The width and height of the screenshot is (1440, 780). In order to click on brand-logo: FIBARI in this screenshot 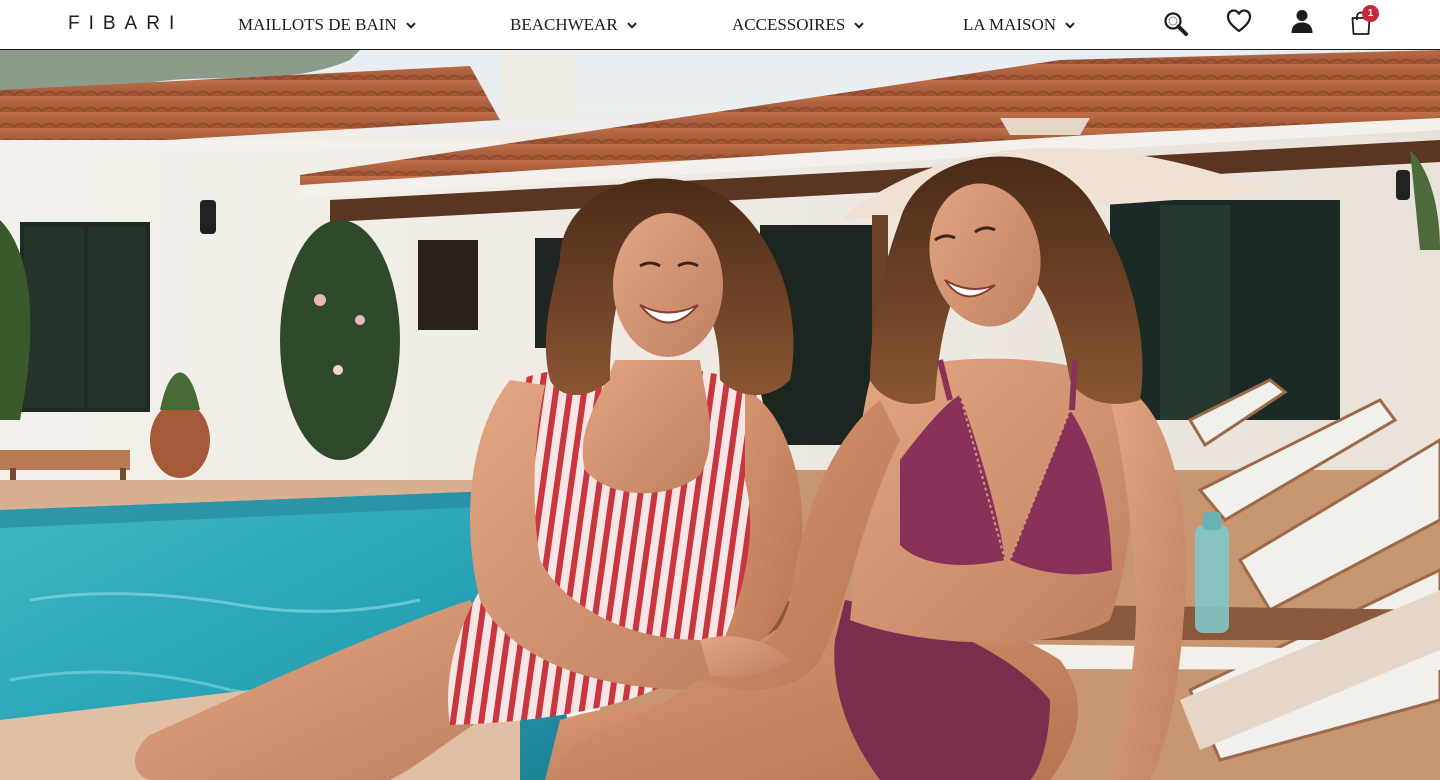, I will do `click(125, 24)`.